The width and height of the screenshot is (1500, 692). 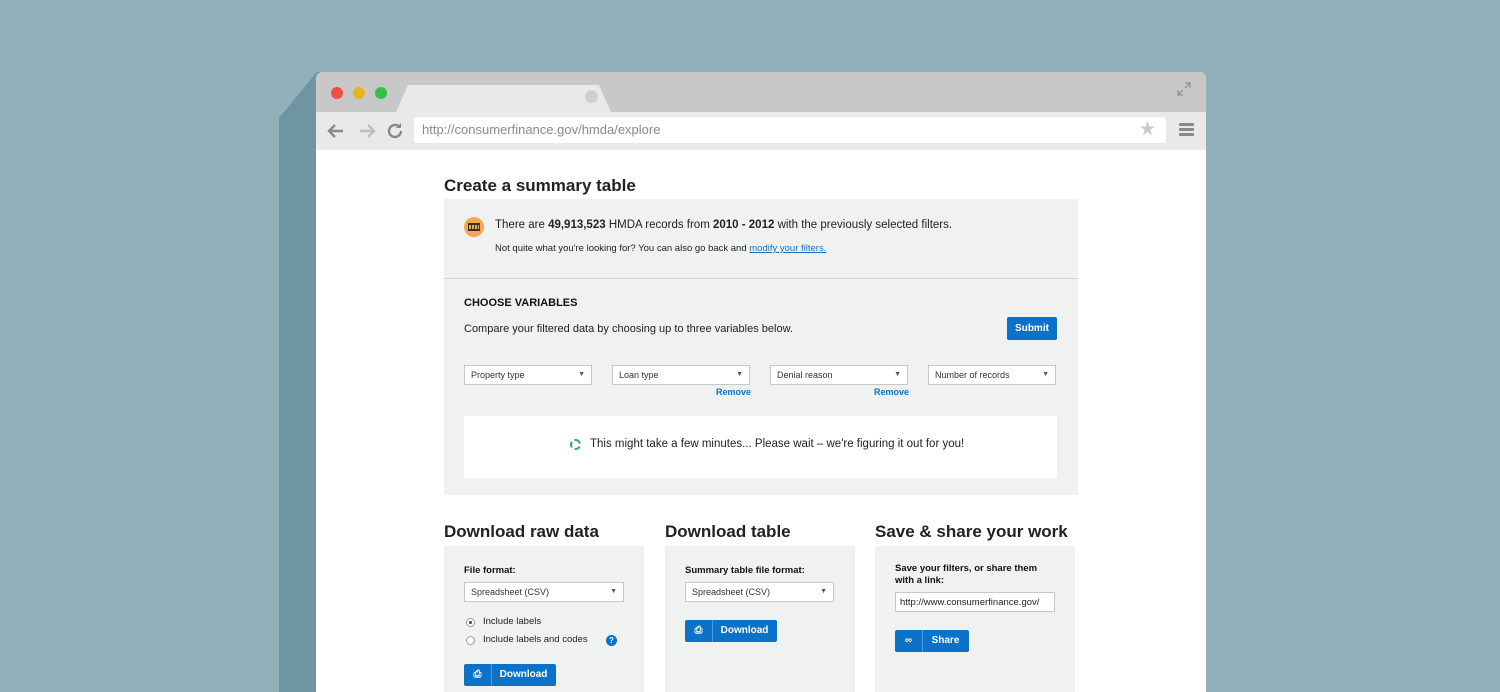 I want to click on summary-title: Create a summary table, so click(x=540, y=185).